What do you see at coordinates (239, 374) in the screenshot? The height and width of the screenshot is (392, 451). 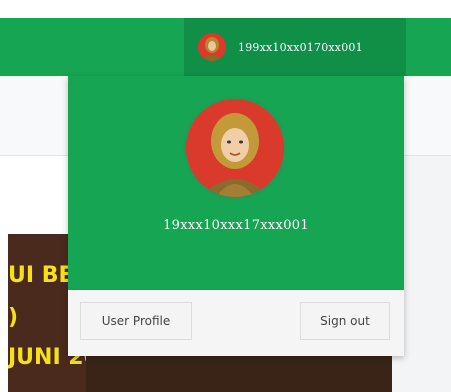 I see `banner-image` at bounding box center [239, 374].